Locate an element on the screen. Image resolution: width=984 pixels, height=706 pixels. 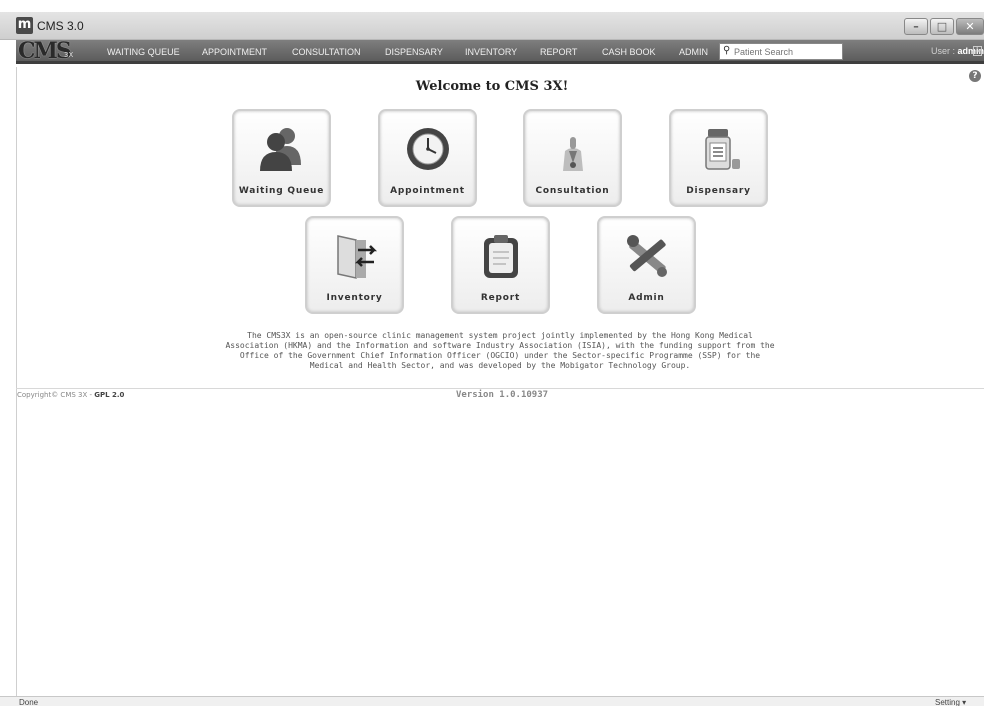
nav-dispensary: DISPENSARY is located at coordinates (414, 52).